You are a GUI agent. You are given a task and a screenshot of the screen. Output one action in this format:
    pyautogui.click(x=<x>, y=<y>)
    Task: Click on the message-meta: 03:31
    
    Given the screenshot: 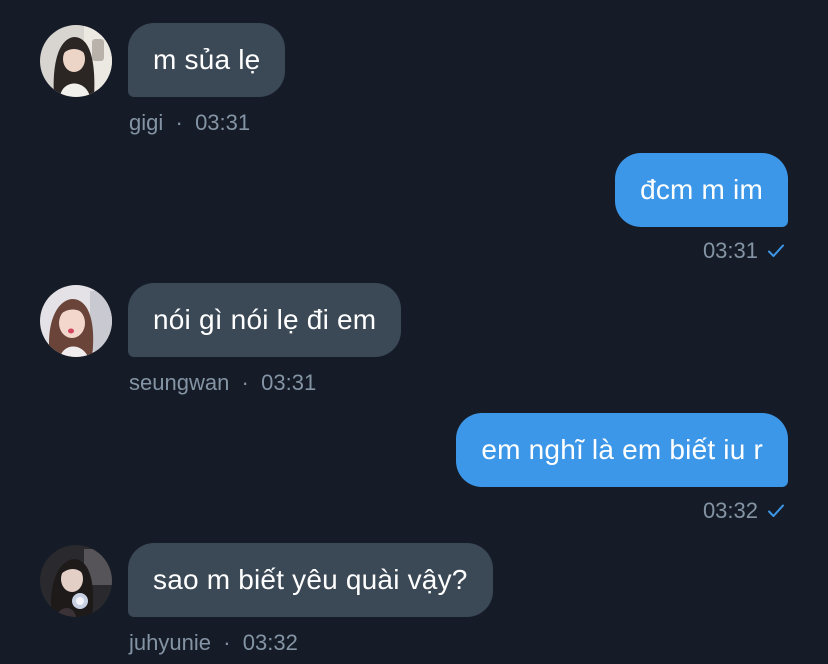 What is the action you would take?
    pyautogui.click(x=744, y=251)
    